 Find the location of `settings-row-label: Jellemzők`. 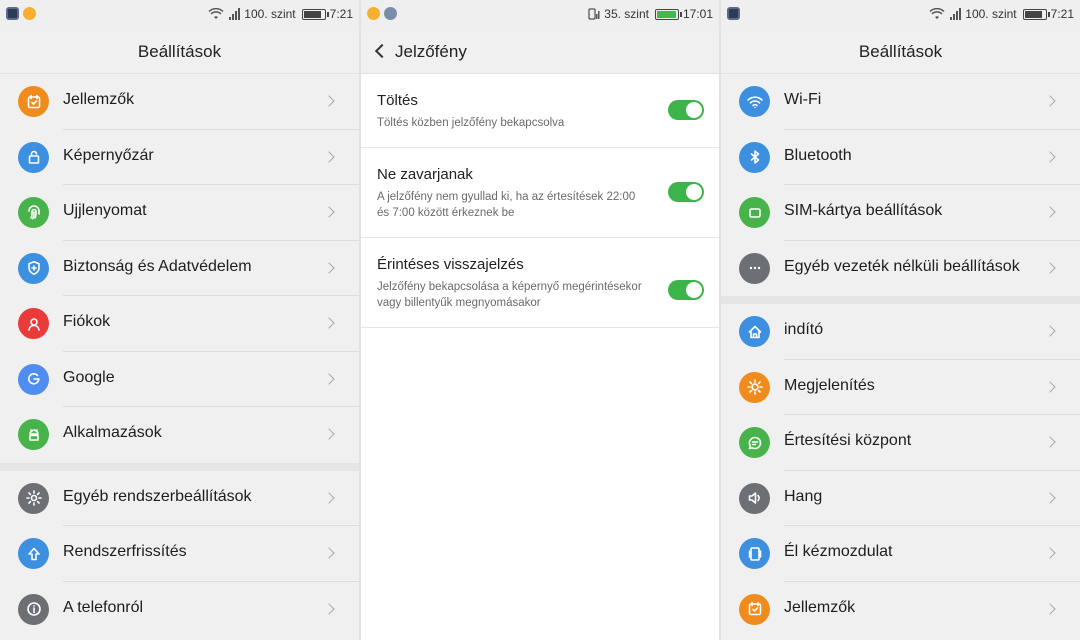

settings-row-label: Jellemzők is located at coordinates (99, 99).